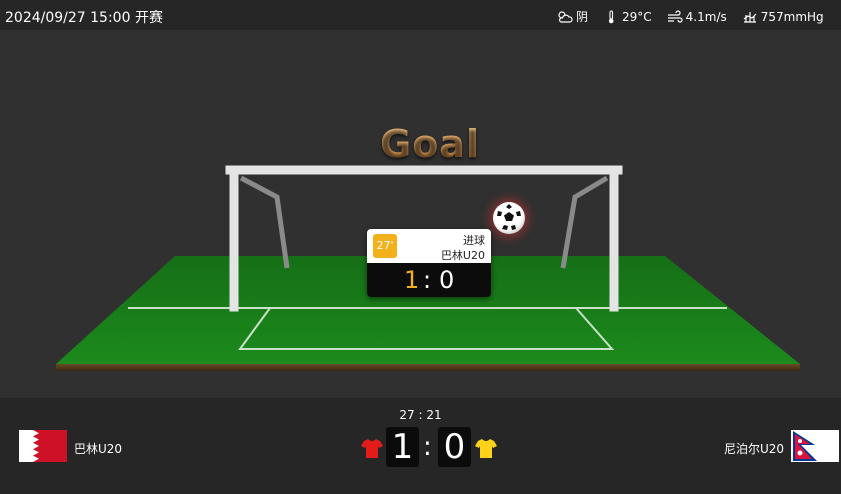 This screenshot has width=841, height=494. What do you see at coordinates (402, 447) in the screenshot?
I see `home-score: 1` at bounding box center [402, 447].